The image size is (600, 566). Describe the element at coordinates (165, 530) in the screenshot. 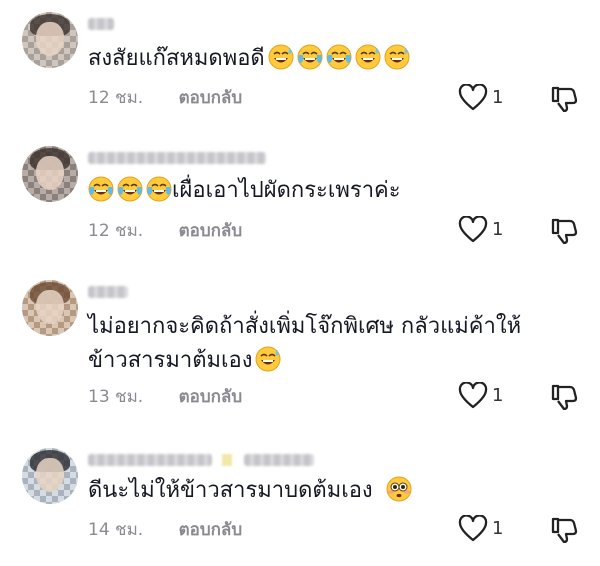

I see `comment-meta: 14 ชม. ตอบกลับ` at that location.